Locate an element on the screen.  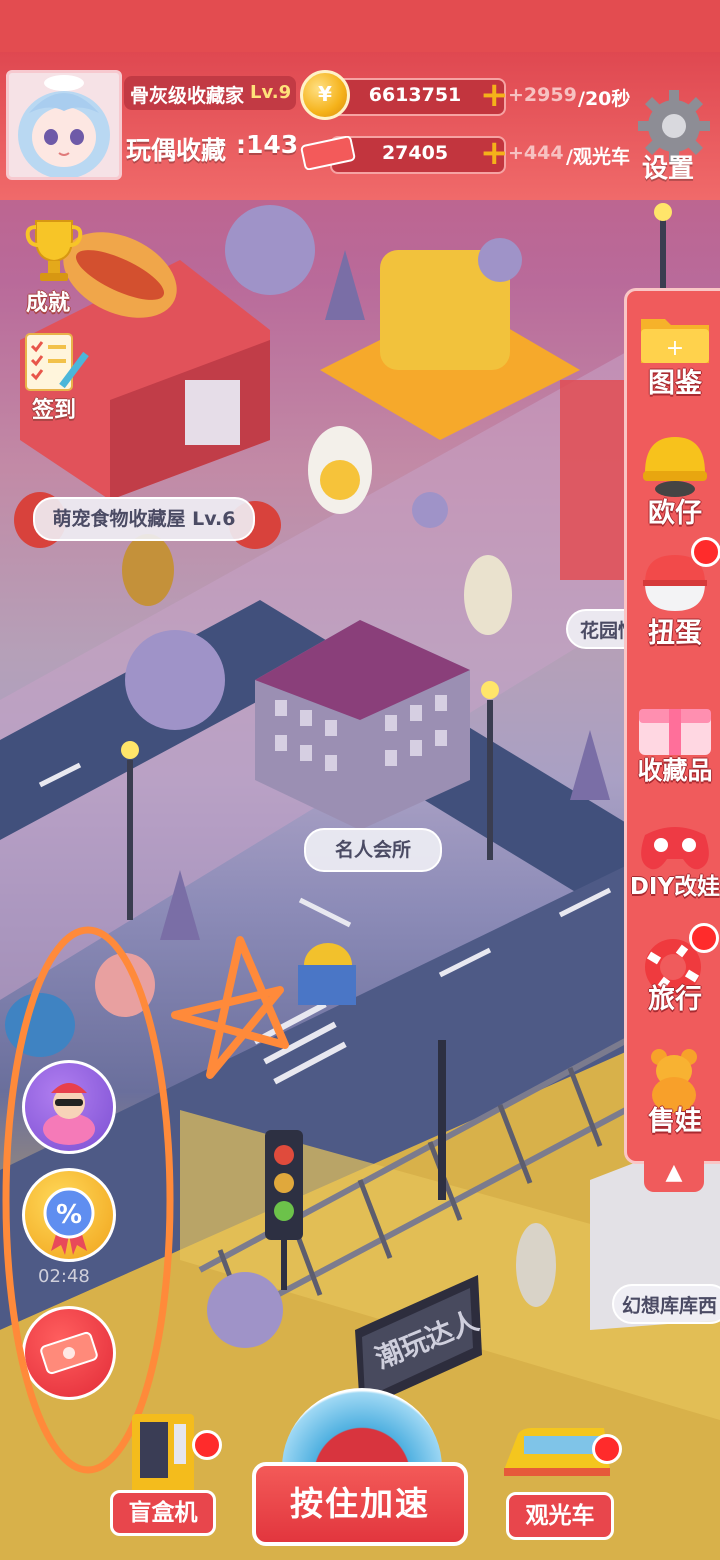
accelerate-label: 按住加速 is located at coordinates (360, 1503).